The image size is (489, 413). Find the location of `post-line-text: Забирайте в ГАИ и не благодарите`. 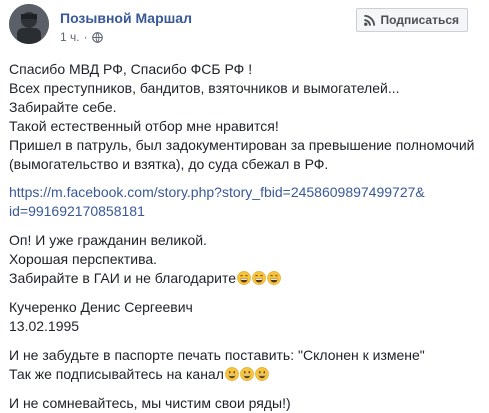

post-line-text: Забирайте в ГАИ и не благодарите is located at coordinates (123, 278).